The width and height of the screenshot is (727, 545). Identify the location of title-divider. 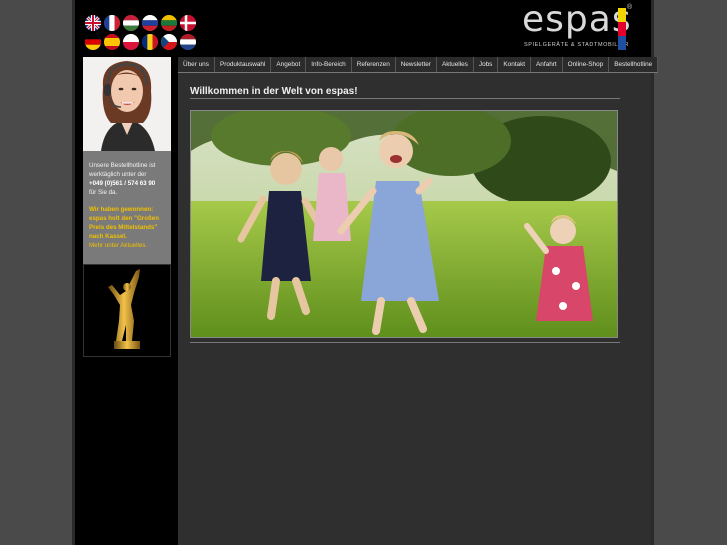
(405, 98).